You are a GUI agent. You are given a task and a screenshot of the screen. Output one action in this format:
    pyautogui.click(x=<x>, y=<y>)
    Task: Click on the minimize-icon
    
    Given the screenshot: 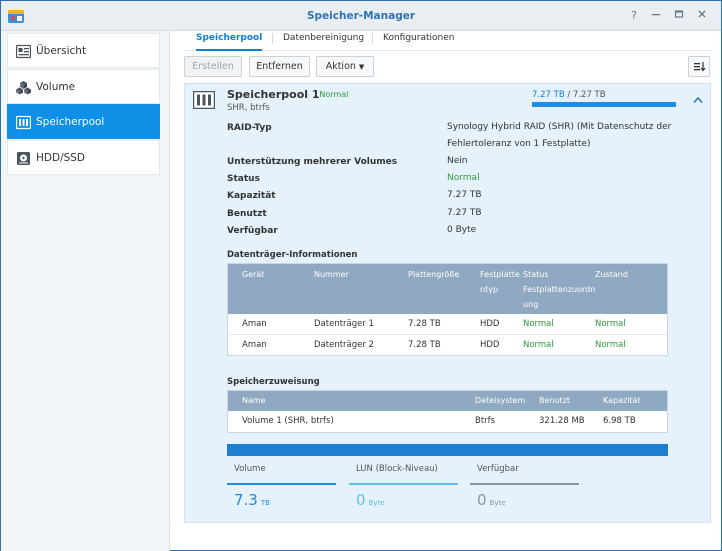 What is the action you would take?
    pyautogui.click(x=656, y=16)
    